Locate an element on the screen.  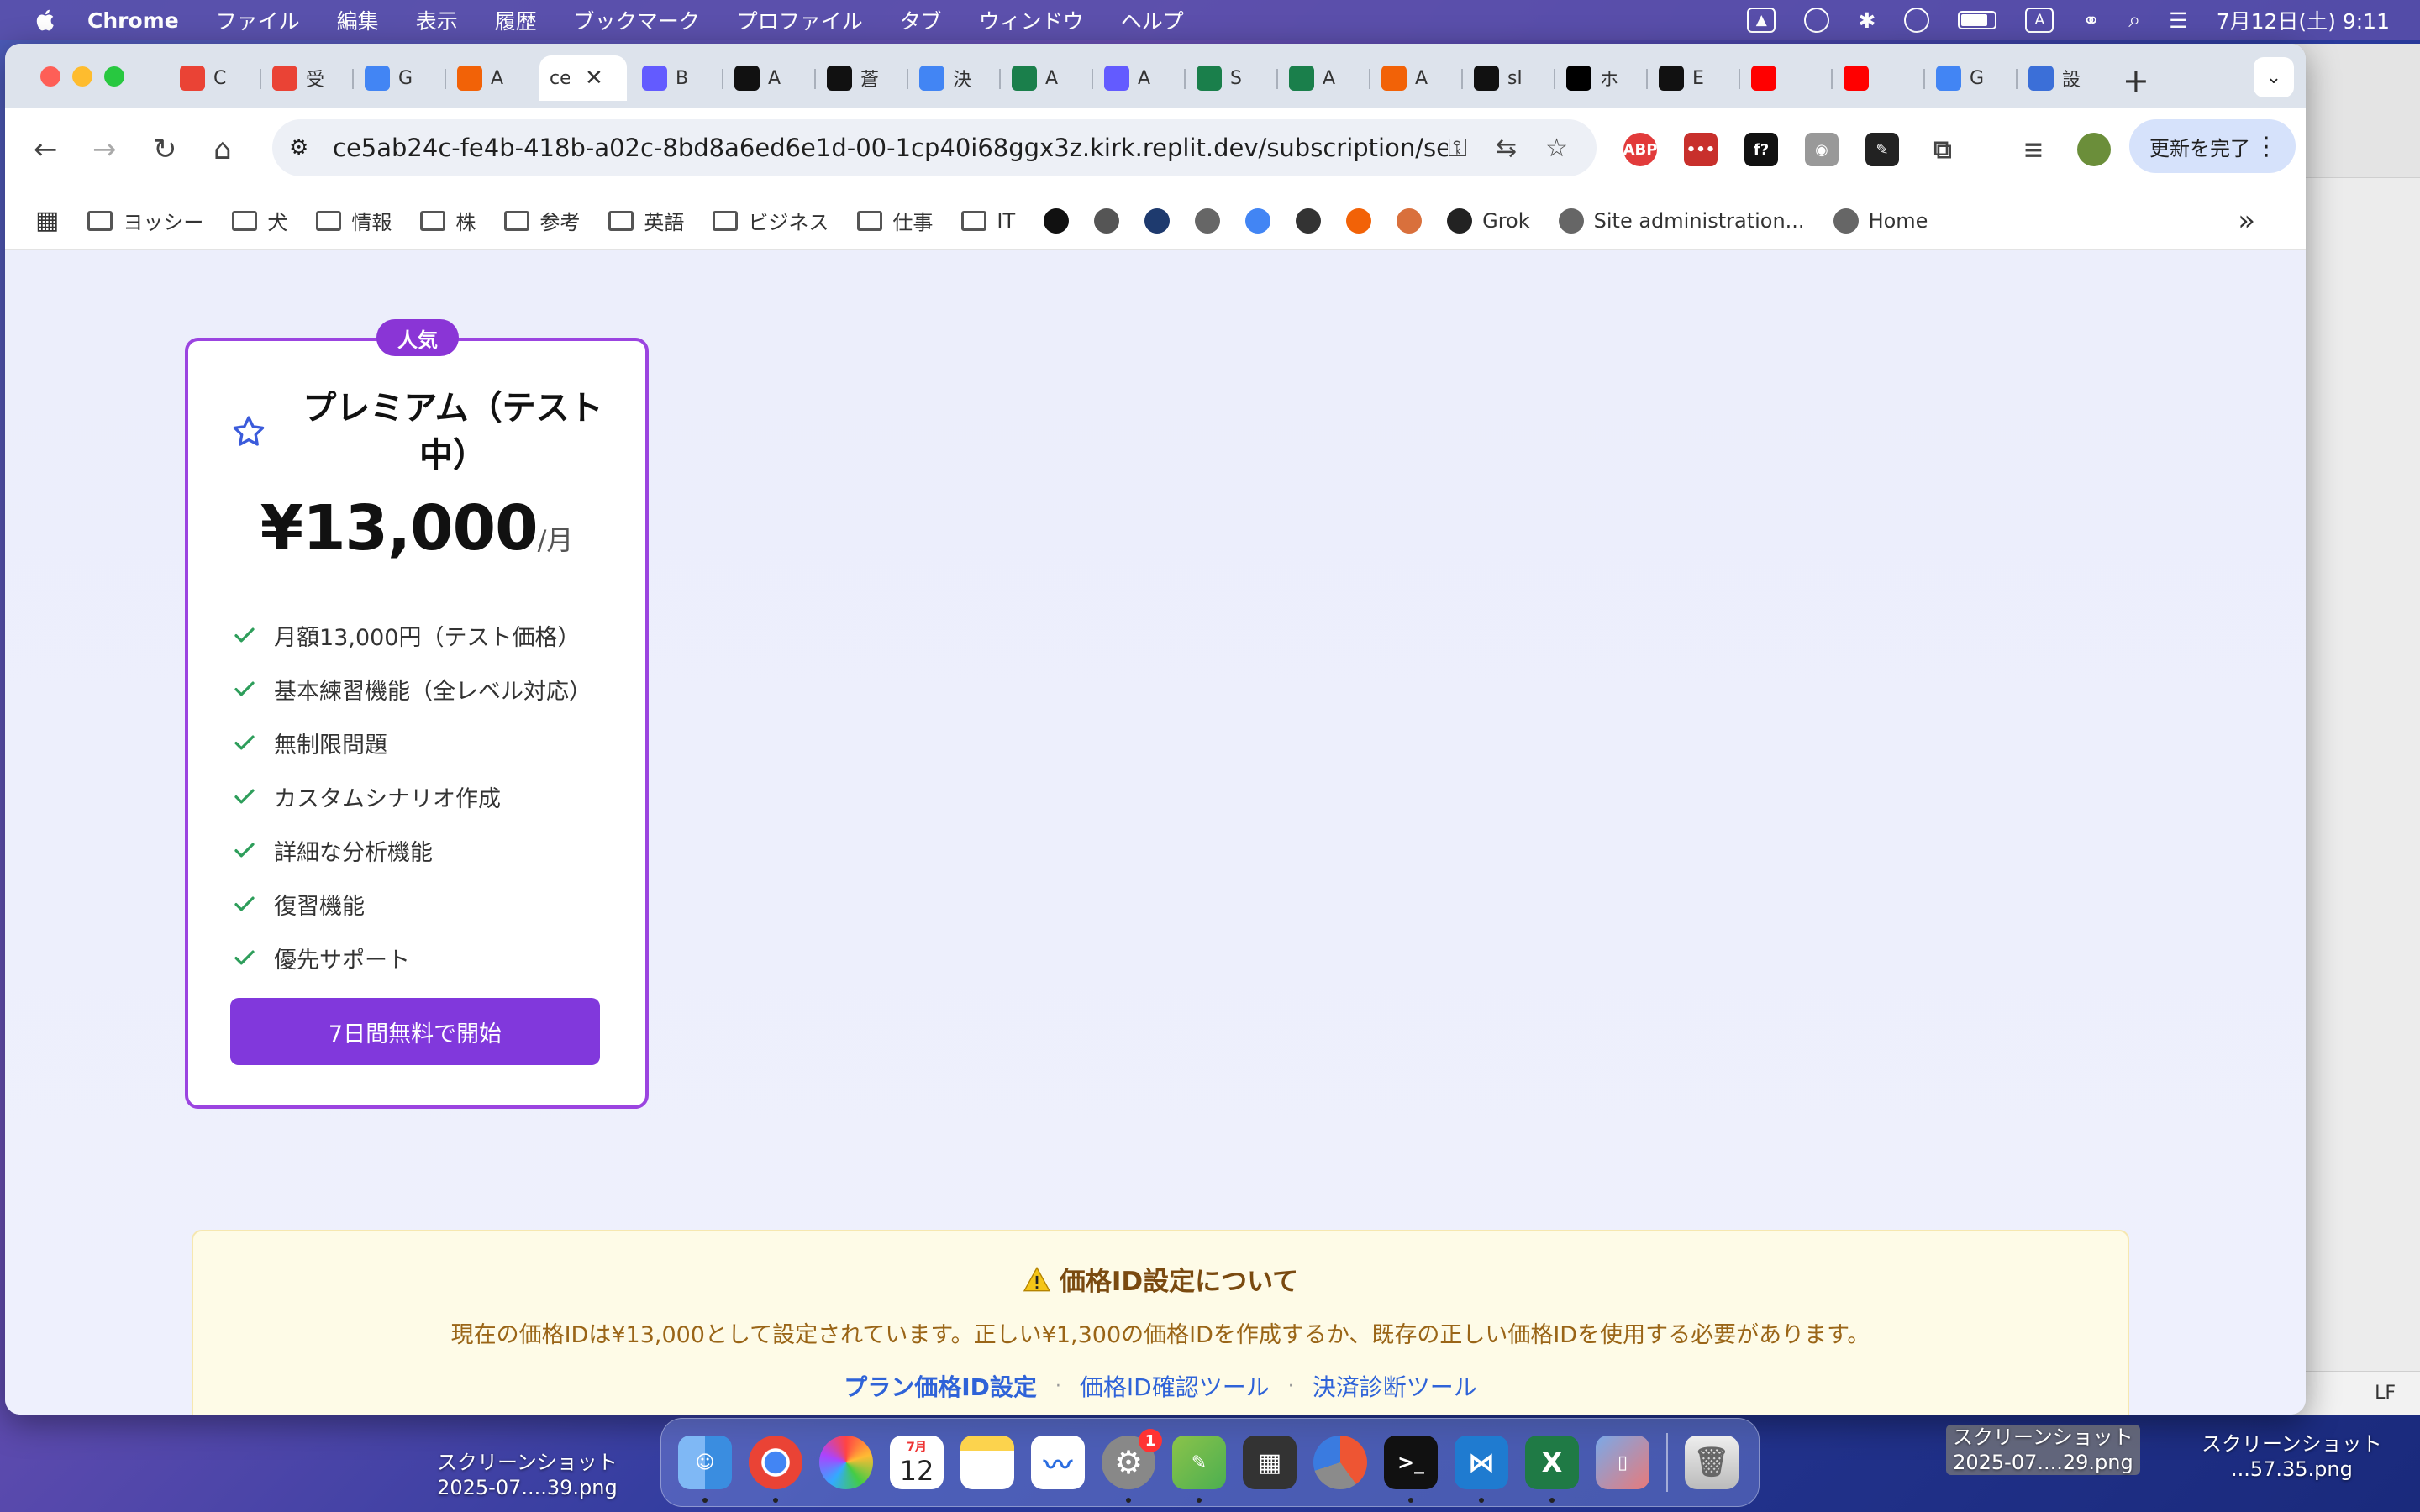
close-window-button is located at coordinates (50, 76).